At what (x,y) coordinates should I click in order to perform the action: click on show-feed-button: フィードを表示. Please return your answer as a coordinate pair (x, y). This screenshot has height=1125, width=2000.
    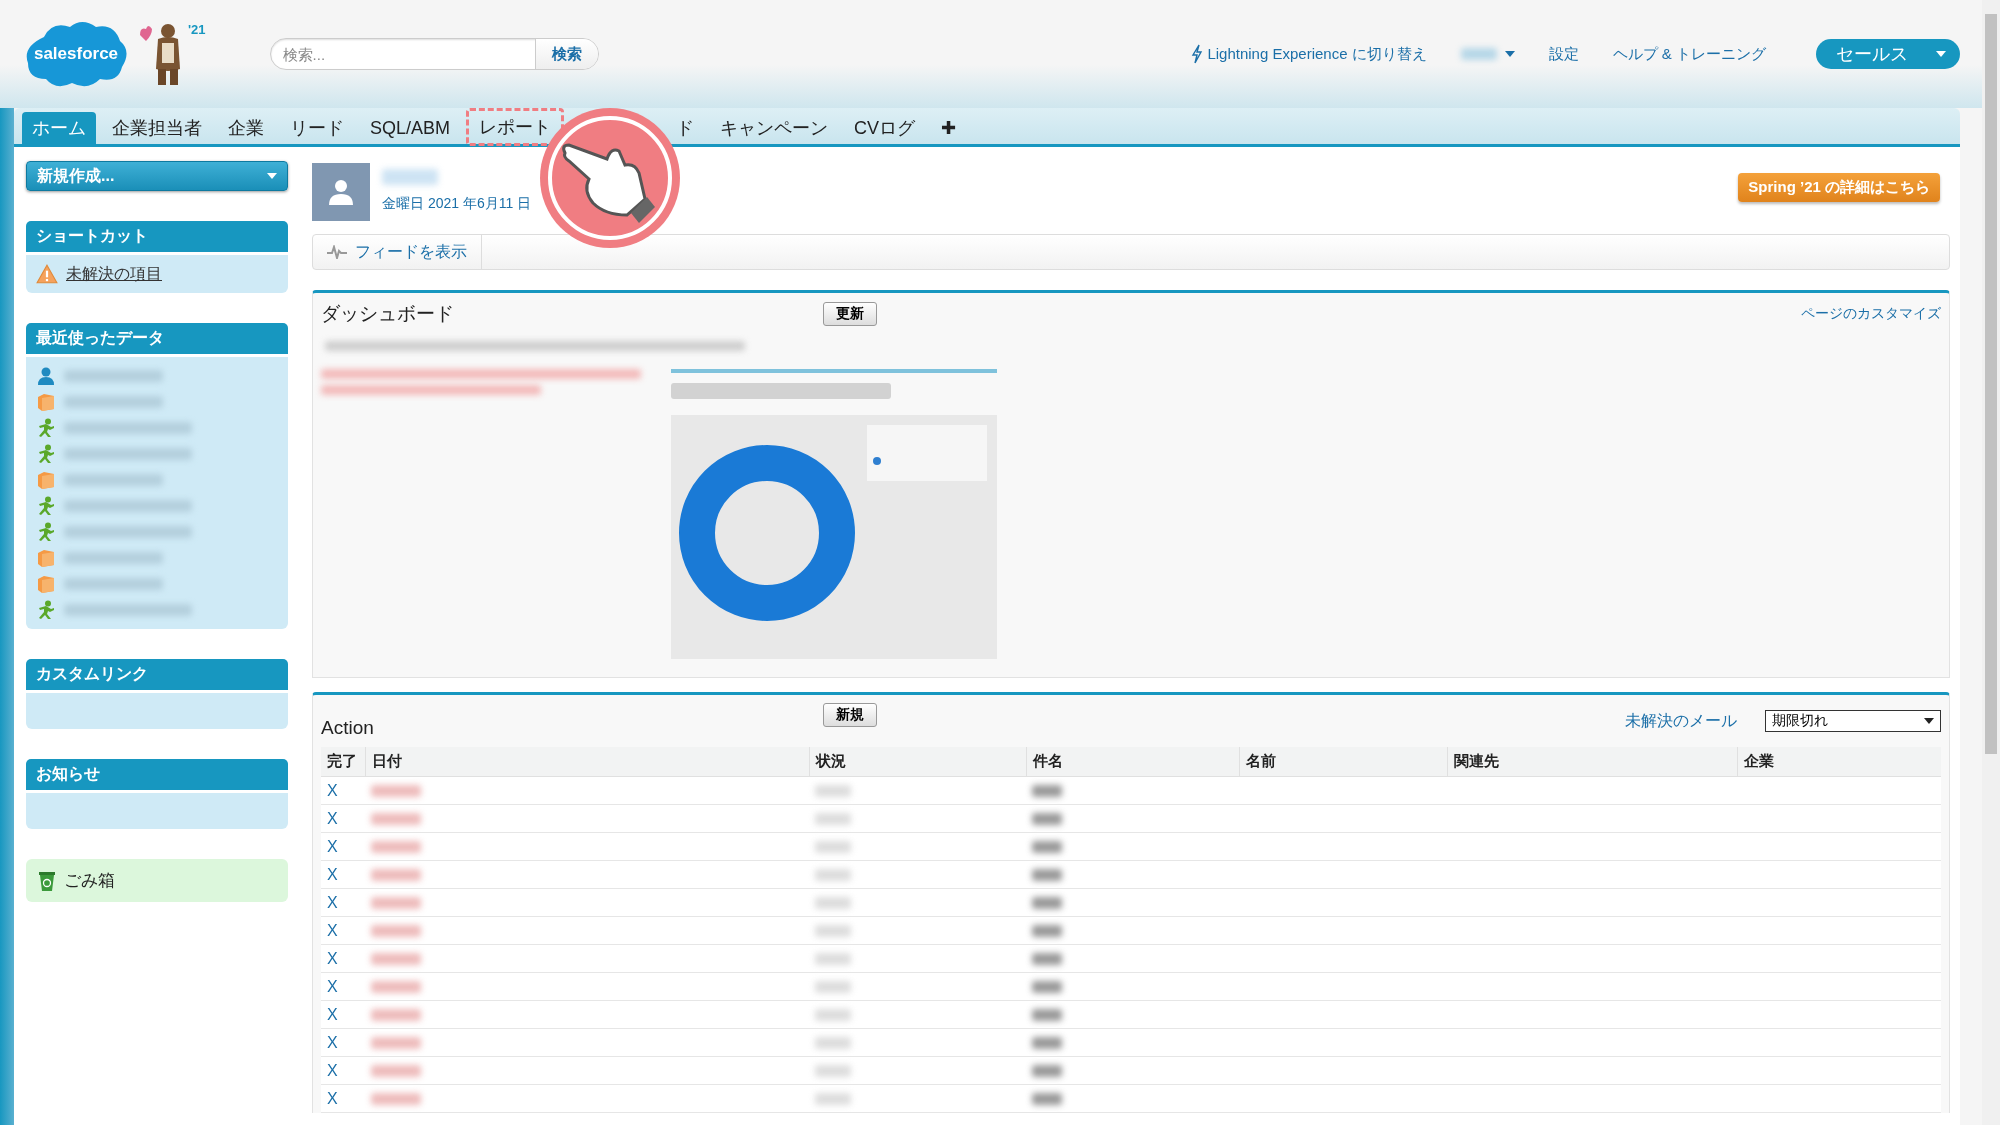
    Looking at the image, I should click on (397, 252).